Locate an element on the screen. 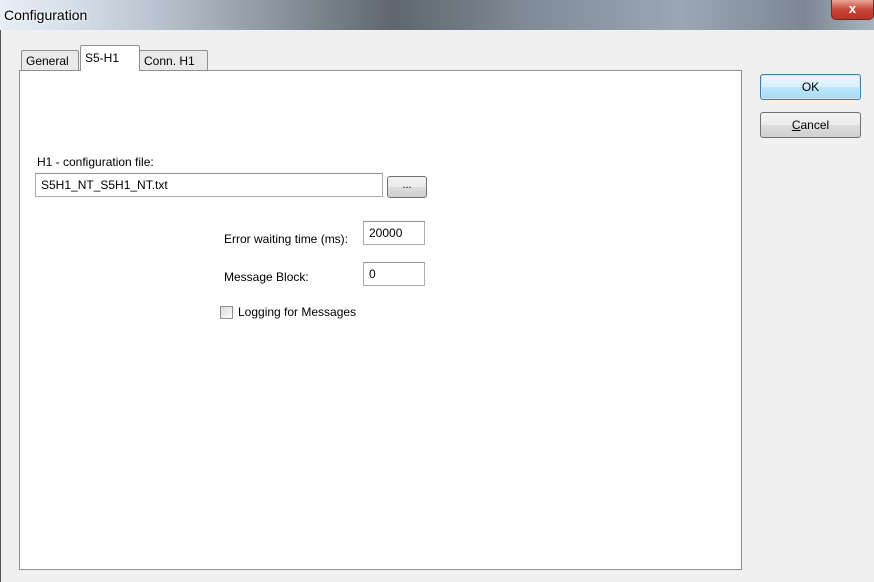 This screenshot has width=874, height=582. tab-general-label: General is located at coordinates (47, 61).